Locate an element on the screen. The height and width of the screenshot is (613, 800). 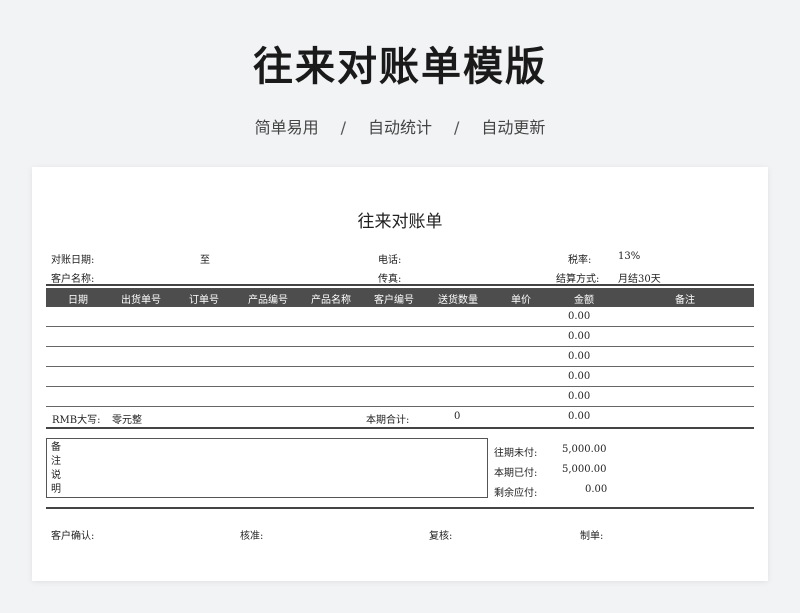
page-title: 往来对账单模版 is located at coordinates (400, 67).